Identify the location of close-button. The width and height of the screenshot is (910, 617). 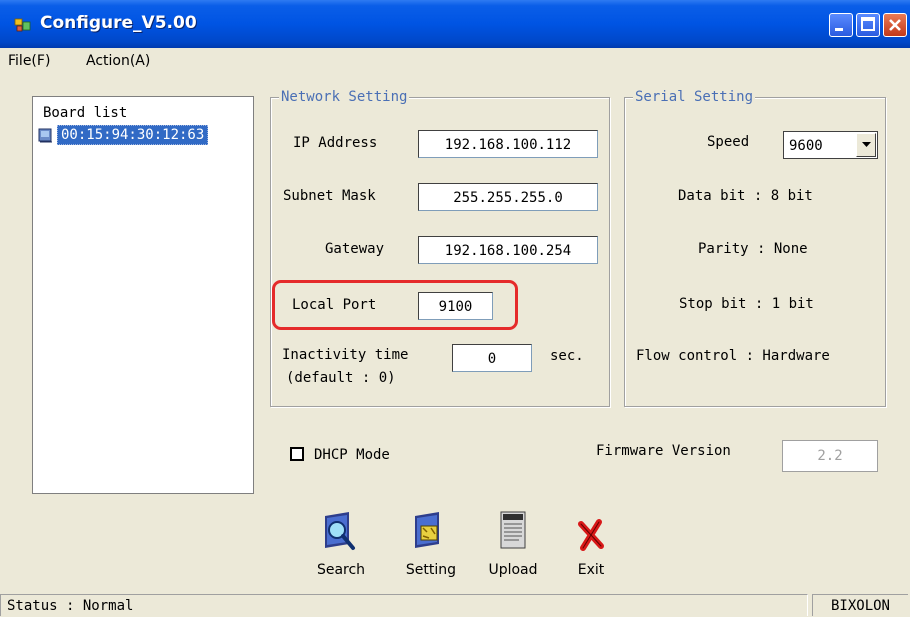
(895, 25).